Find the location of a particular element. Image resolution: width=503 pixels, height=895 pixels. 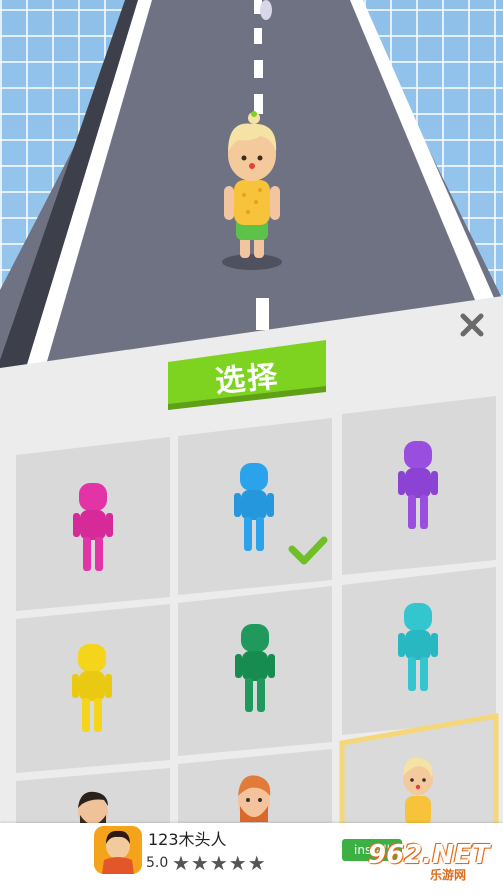

ad-app-icon is located at coordinates (118, 850).